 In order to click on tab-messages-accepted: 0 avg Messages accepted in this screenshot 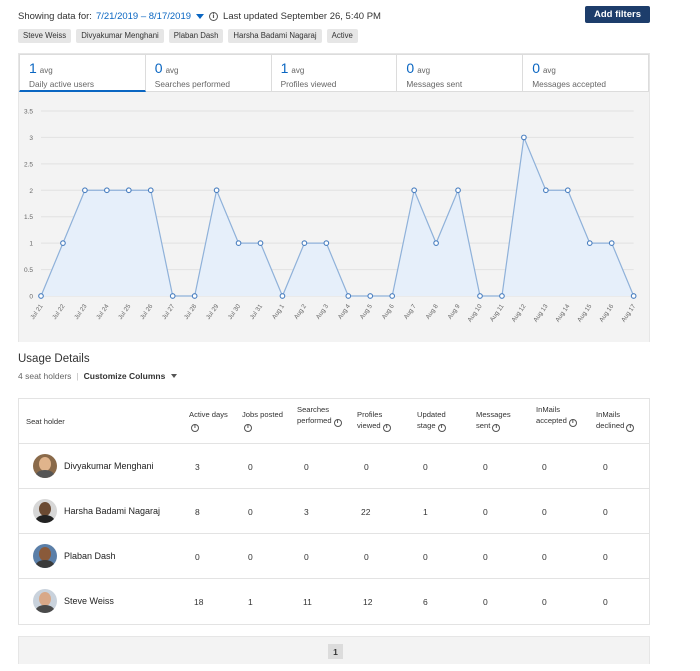, I will do `click(586, 73)`.